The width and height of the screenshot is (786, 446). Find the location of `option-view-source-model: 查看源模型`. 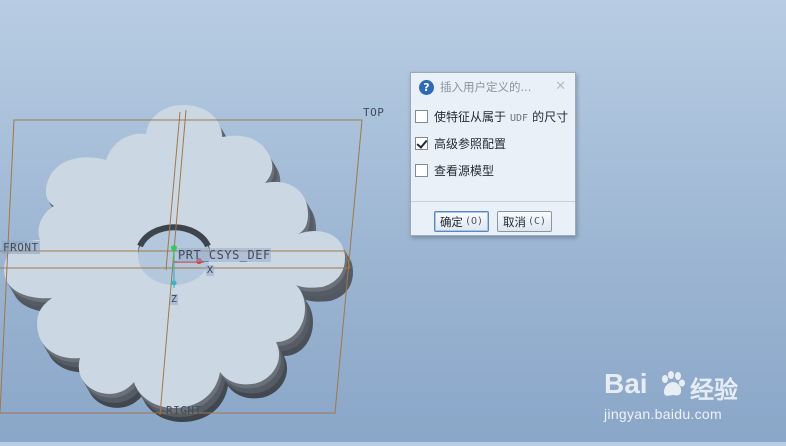

option-view-source-model: 查看源模型 is located at coordinates (493, 170).